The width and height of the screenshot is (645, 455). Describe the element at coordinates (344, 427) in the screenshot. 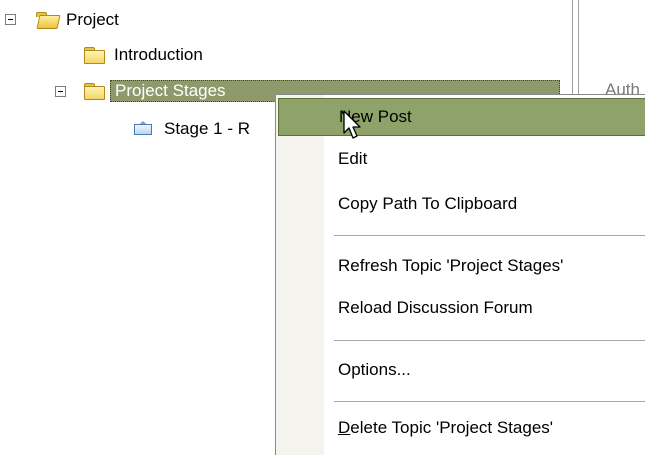

I see `menu-item-accelerator: D` at that location.